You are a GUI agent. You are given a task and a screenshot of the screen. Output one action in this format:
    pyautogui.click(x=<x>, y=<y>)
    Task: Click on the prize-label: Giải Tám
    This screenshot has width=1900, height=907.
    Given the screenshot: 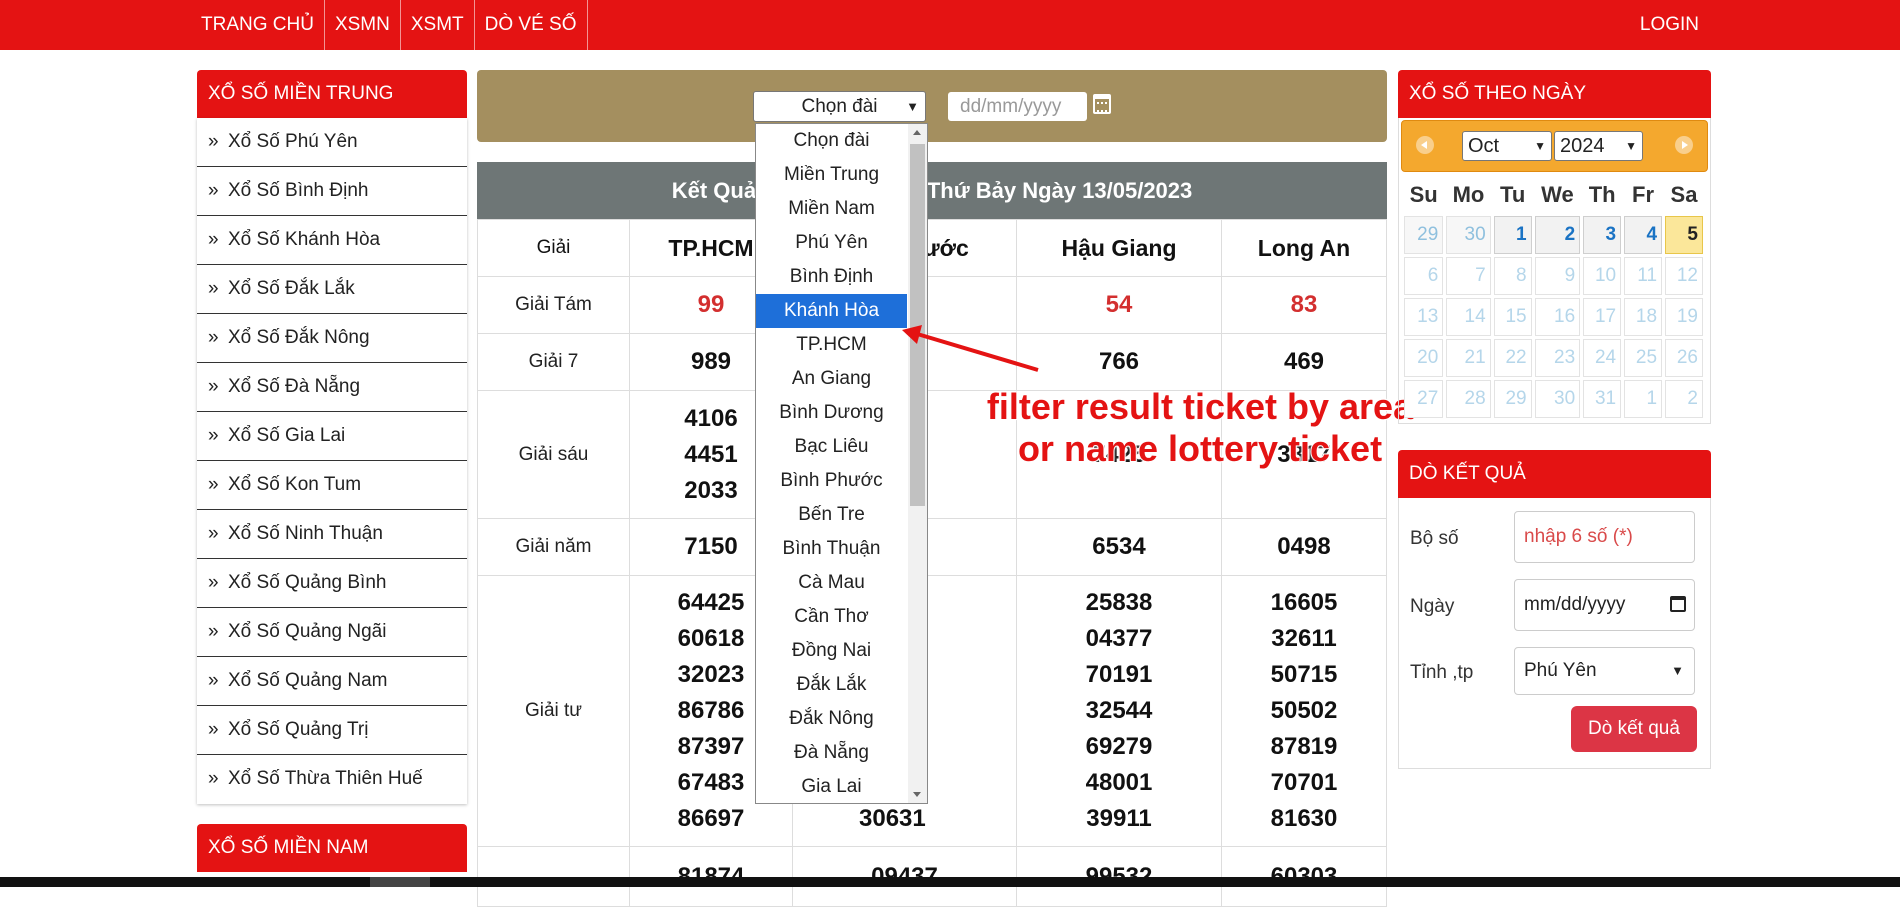 What is the action you would take?
    pyautogui.click(x=553, y=305)
    